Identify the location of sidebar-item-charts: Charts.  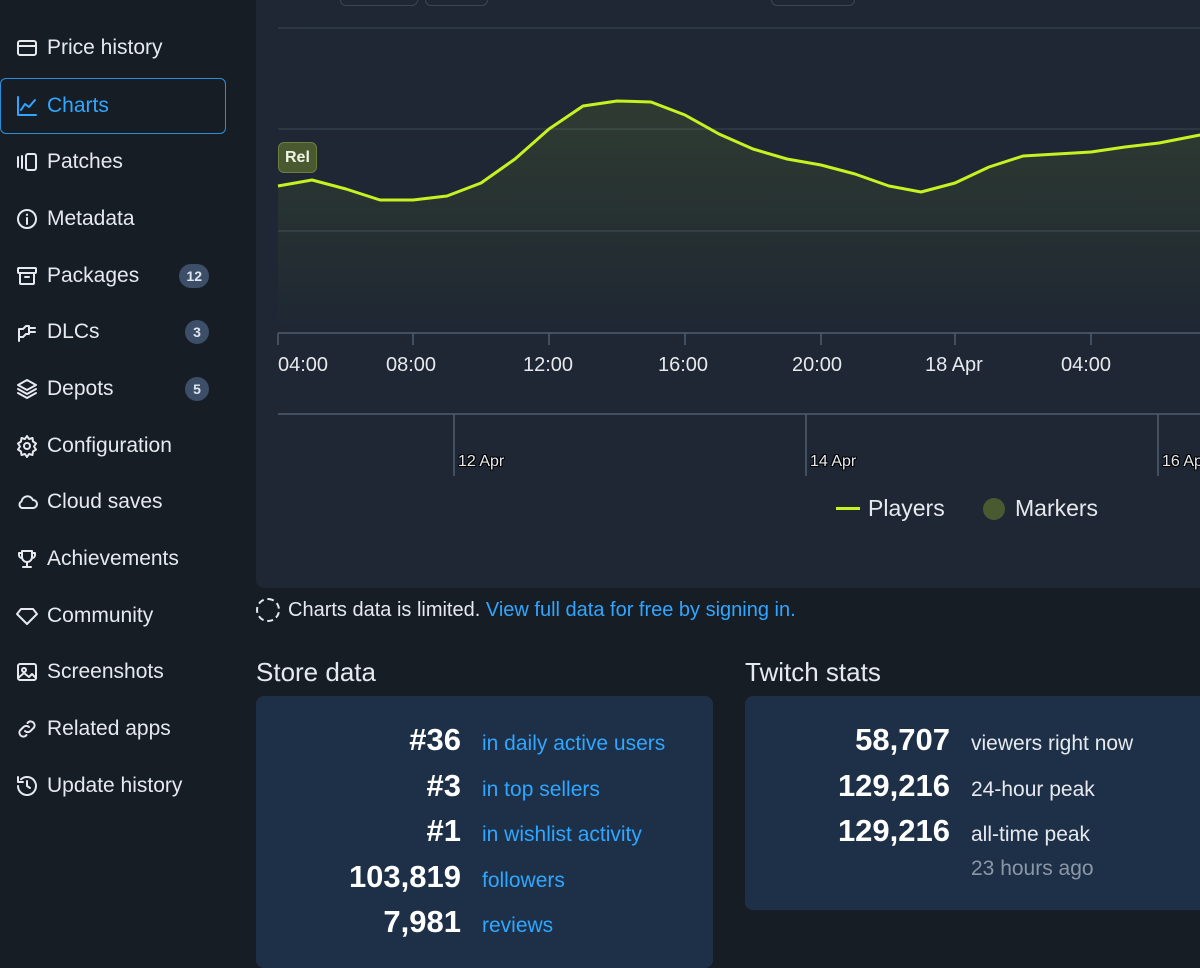
(113, 106).